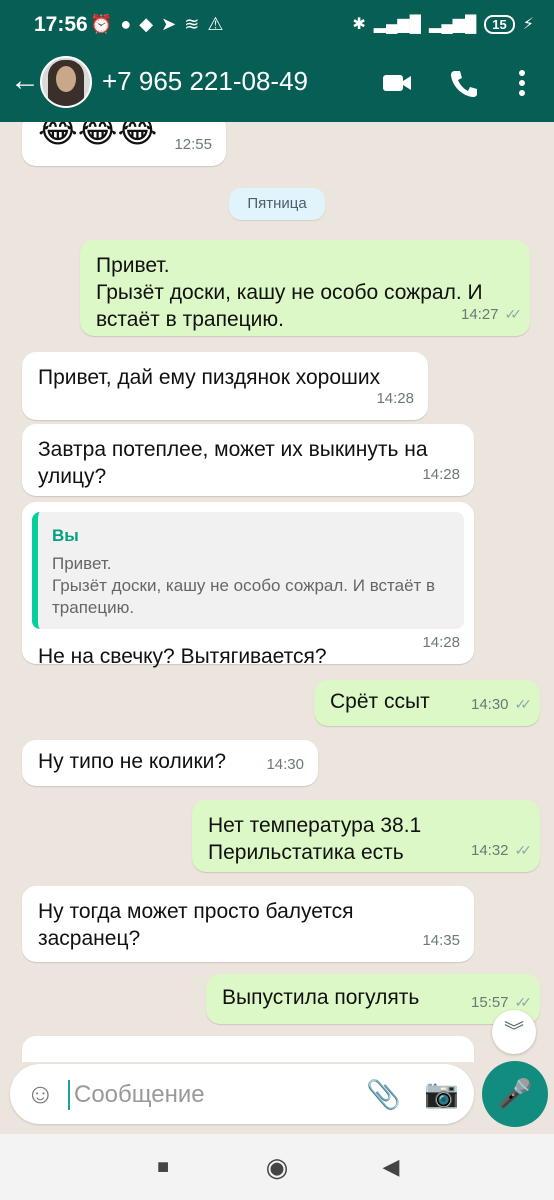 Image resolution: width=554 pixels, height=1200 pixels. I want to click on message-incoming-partial, so click(248, 1049).